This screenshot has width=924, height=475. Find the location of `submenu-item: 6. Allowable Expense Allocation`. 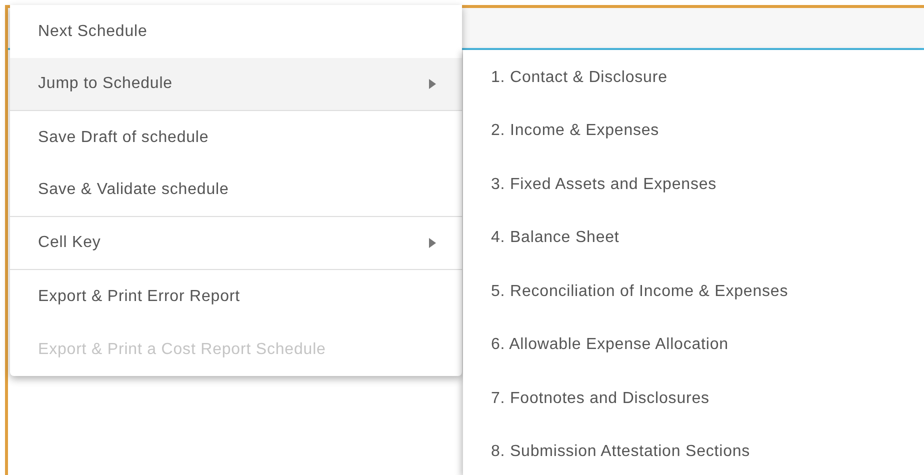

submenu-item: 6. Allowable Expense Allocation is located at coordinates (693, 345).